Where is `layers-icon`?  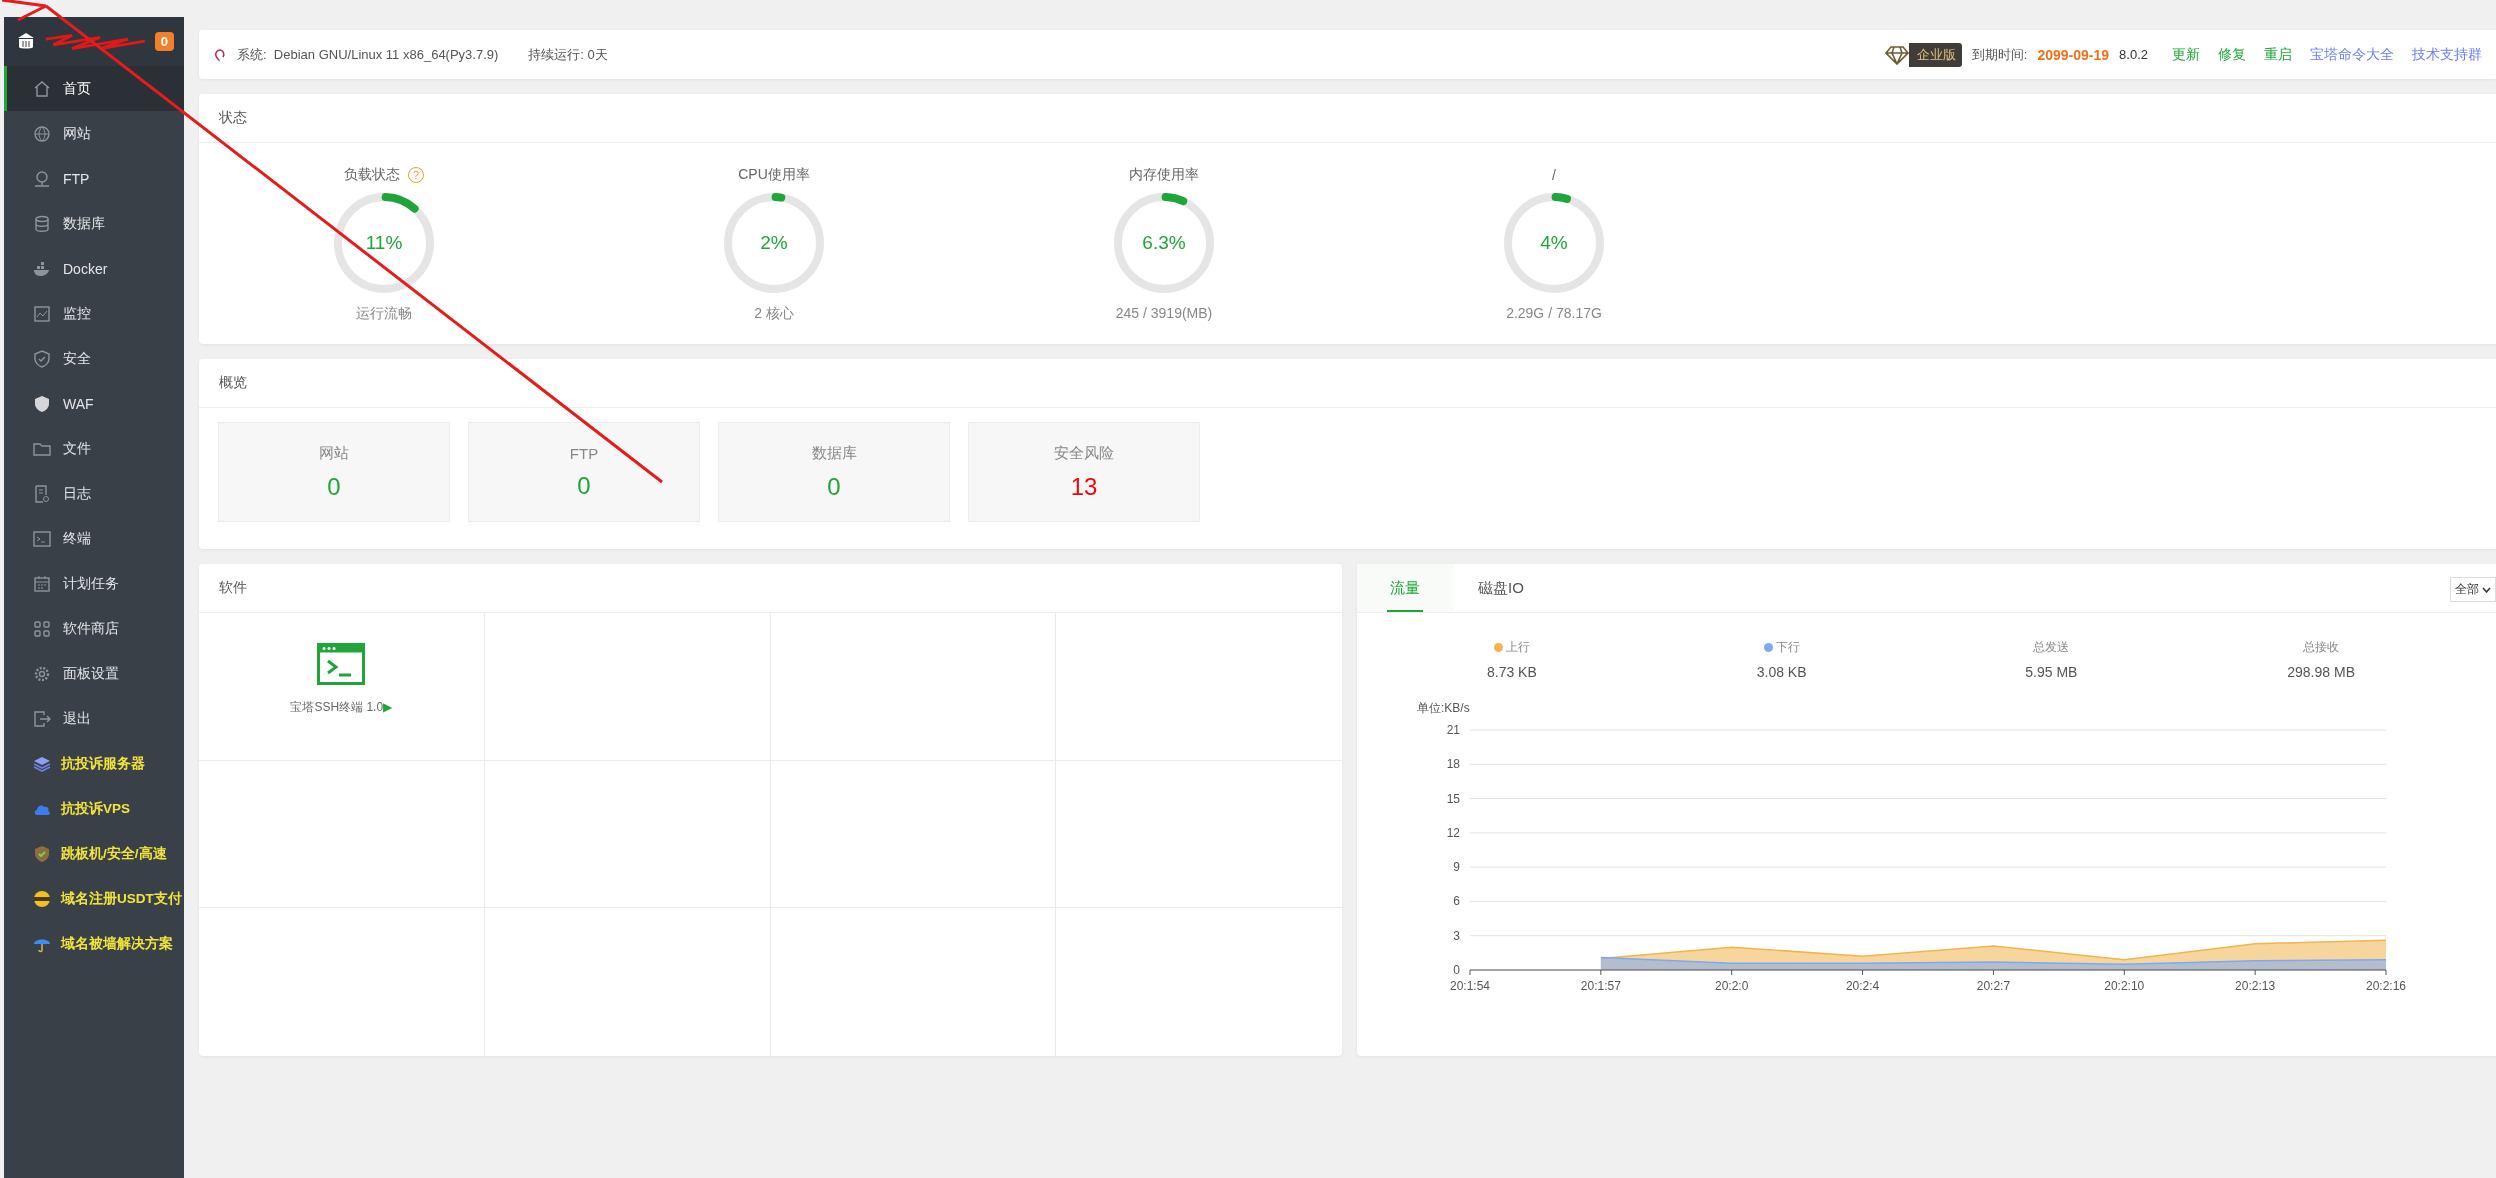
layers-icon is located at coordinates (42, 763).